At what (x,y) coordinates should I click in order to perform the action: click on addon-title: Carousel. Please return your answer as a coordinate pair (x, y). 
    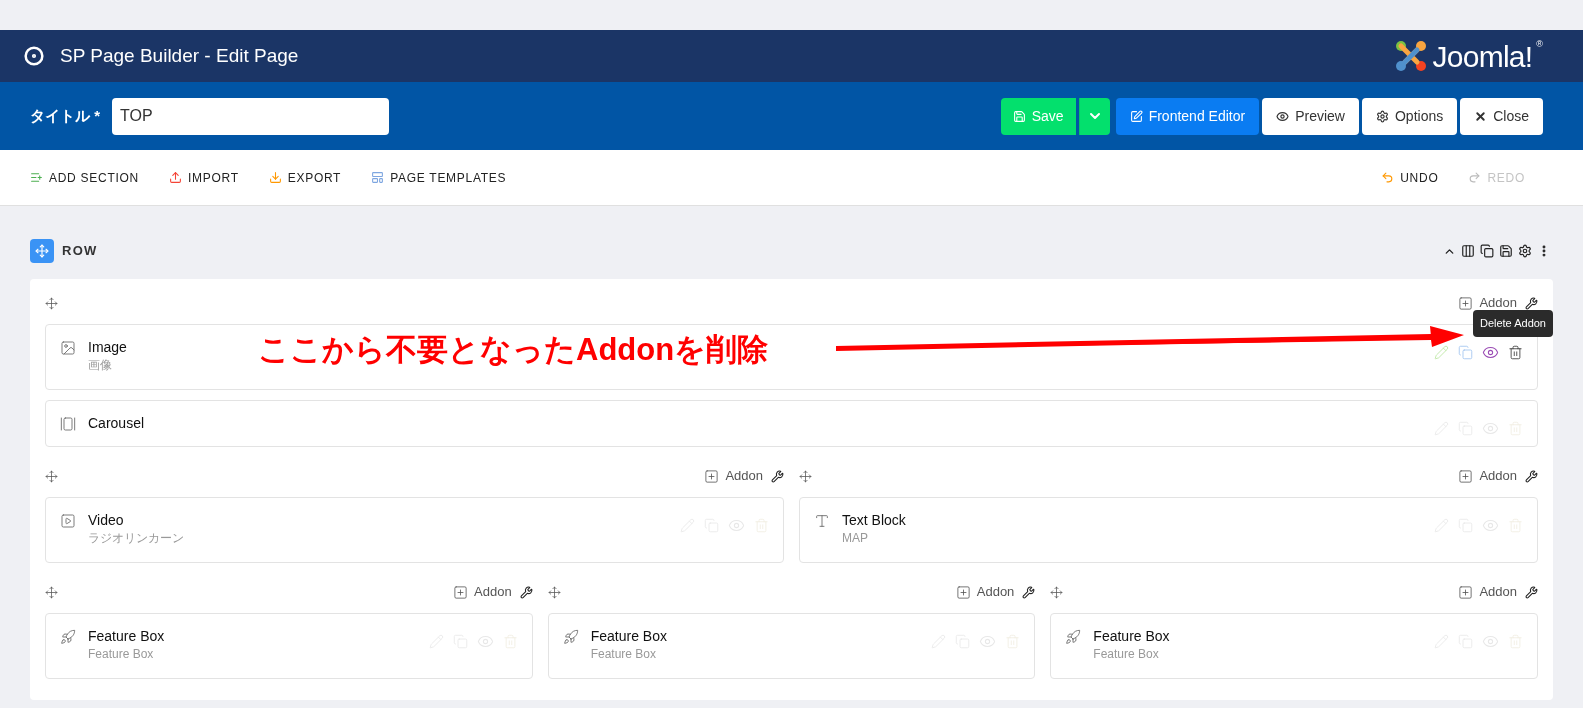
    Looking at the image, I should click on (116, 423).